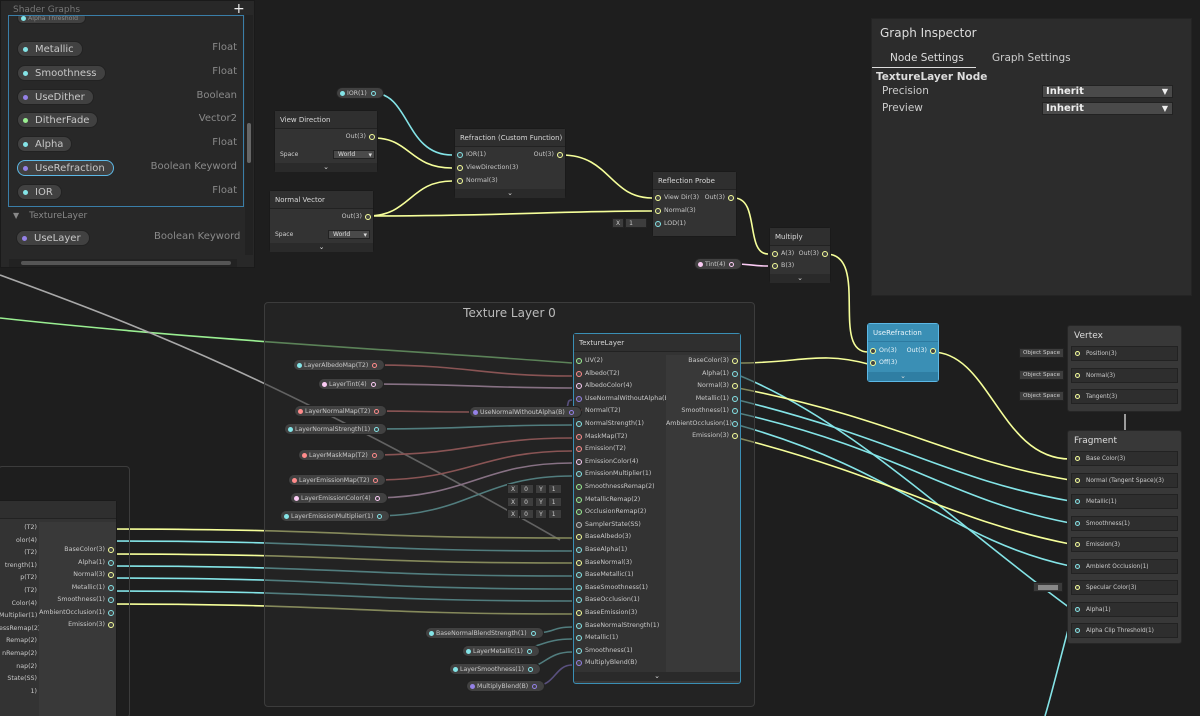  I want to click on input-port: NormalStrength(1), so click(620, 424).